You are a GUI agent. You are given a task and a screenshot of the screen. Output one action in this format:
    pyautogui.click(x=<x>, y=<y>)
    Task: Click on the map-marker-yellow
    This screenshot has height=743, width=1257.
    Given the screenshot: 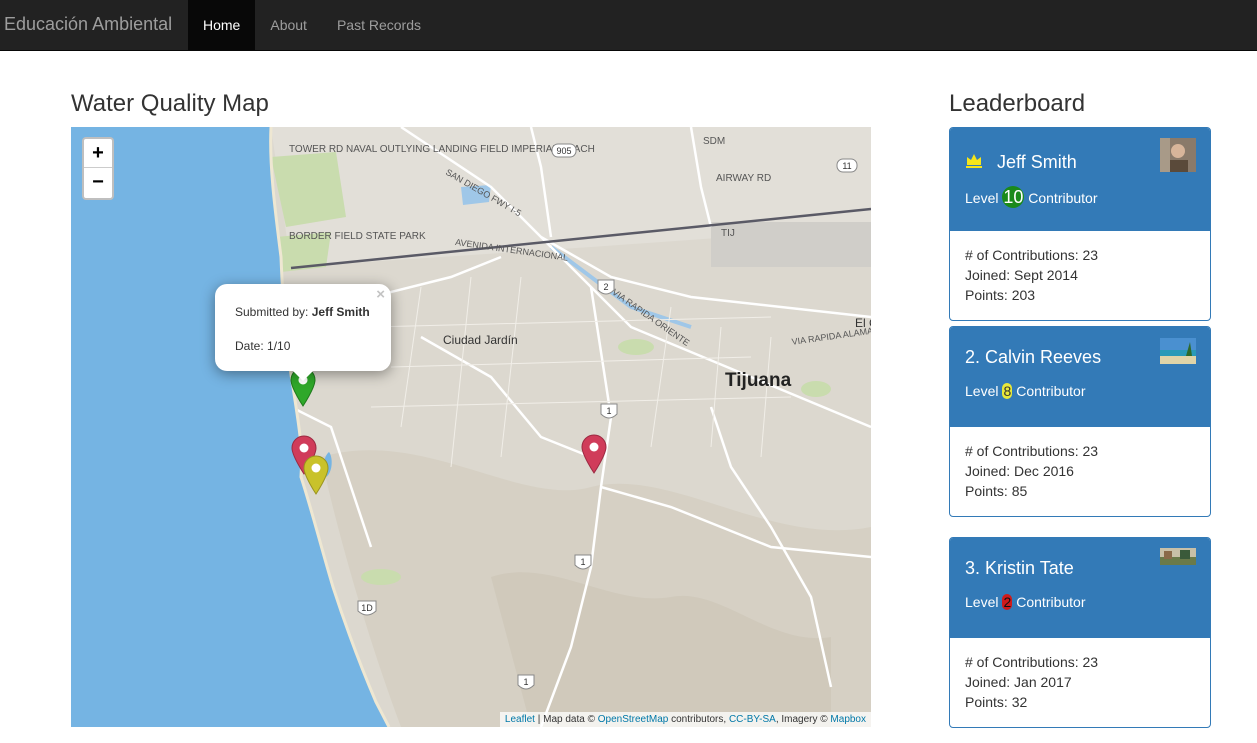 What is the action you would take?
    pyautogui.click(x=316, y=475)
    